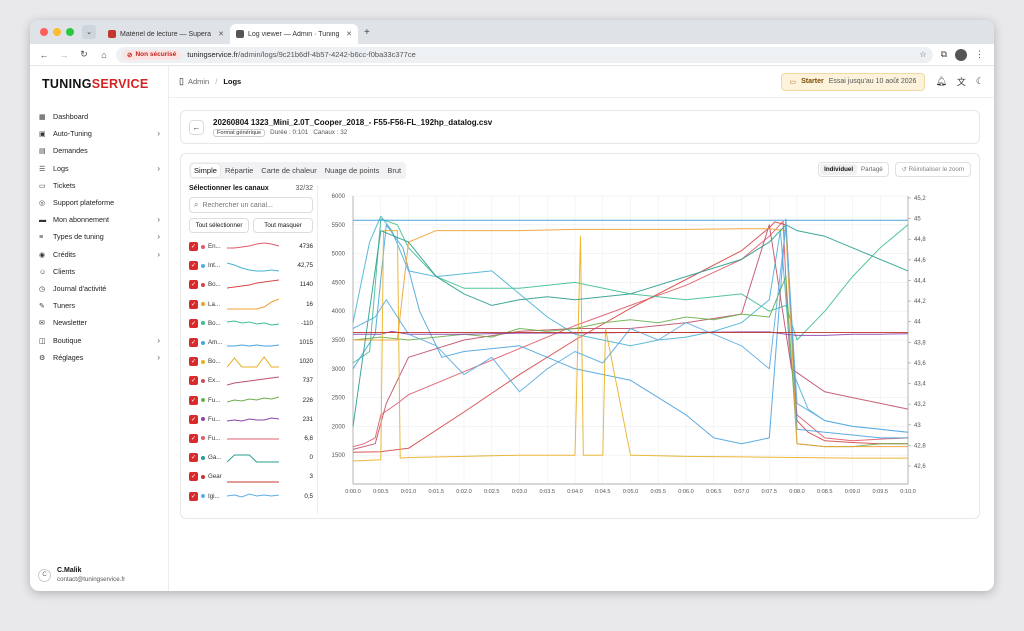  What do you see at coordinates (367, 32) in the screenshot?
I see `new-tab-icon: +` at bounding box center [367, 32].